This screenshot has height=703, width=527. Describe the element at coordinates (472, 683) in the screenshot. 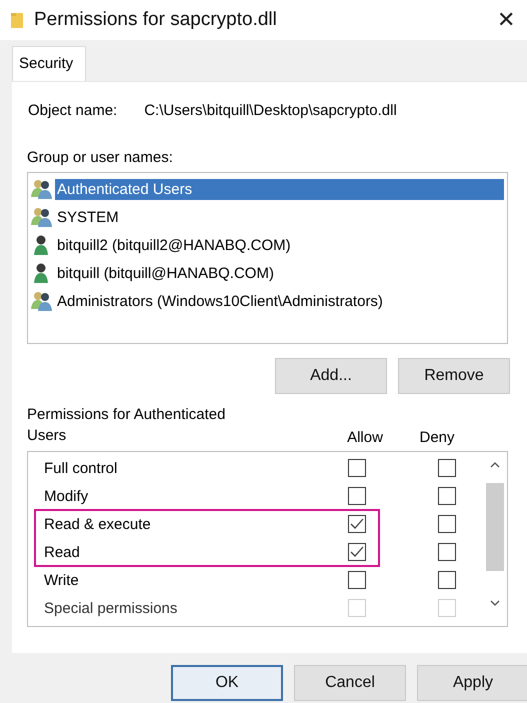

I see `dialog-button: Apply` at that location.